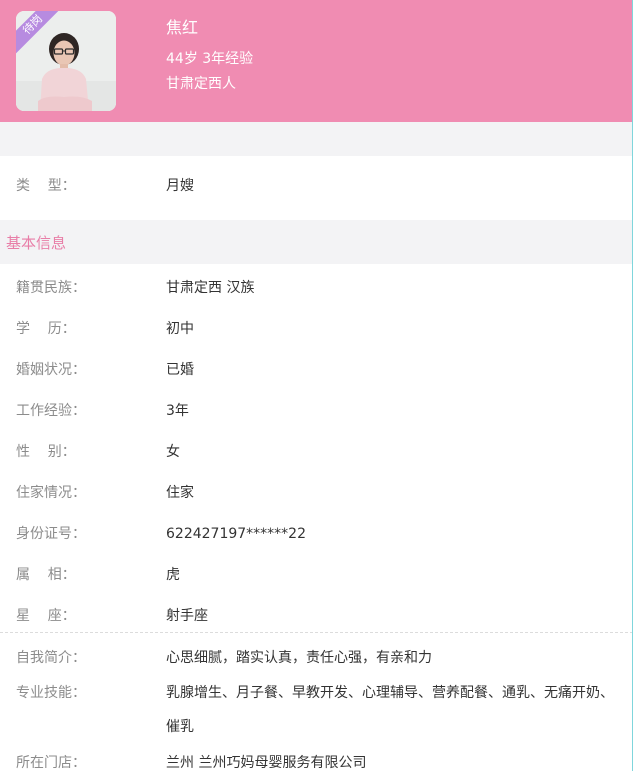 This screenshot has height=771, width=634. Describe the element at coordinates (316, 329) in the screenshot. I see `info-row-education: 学 历： 初中` at that location.